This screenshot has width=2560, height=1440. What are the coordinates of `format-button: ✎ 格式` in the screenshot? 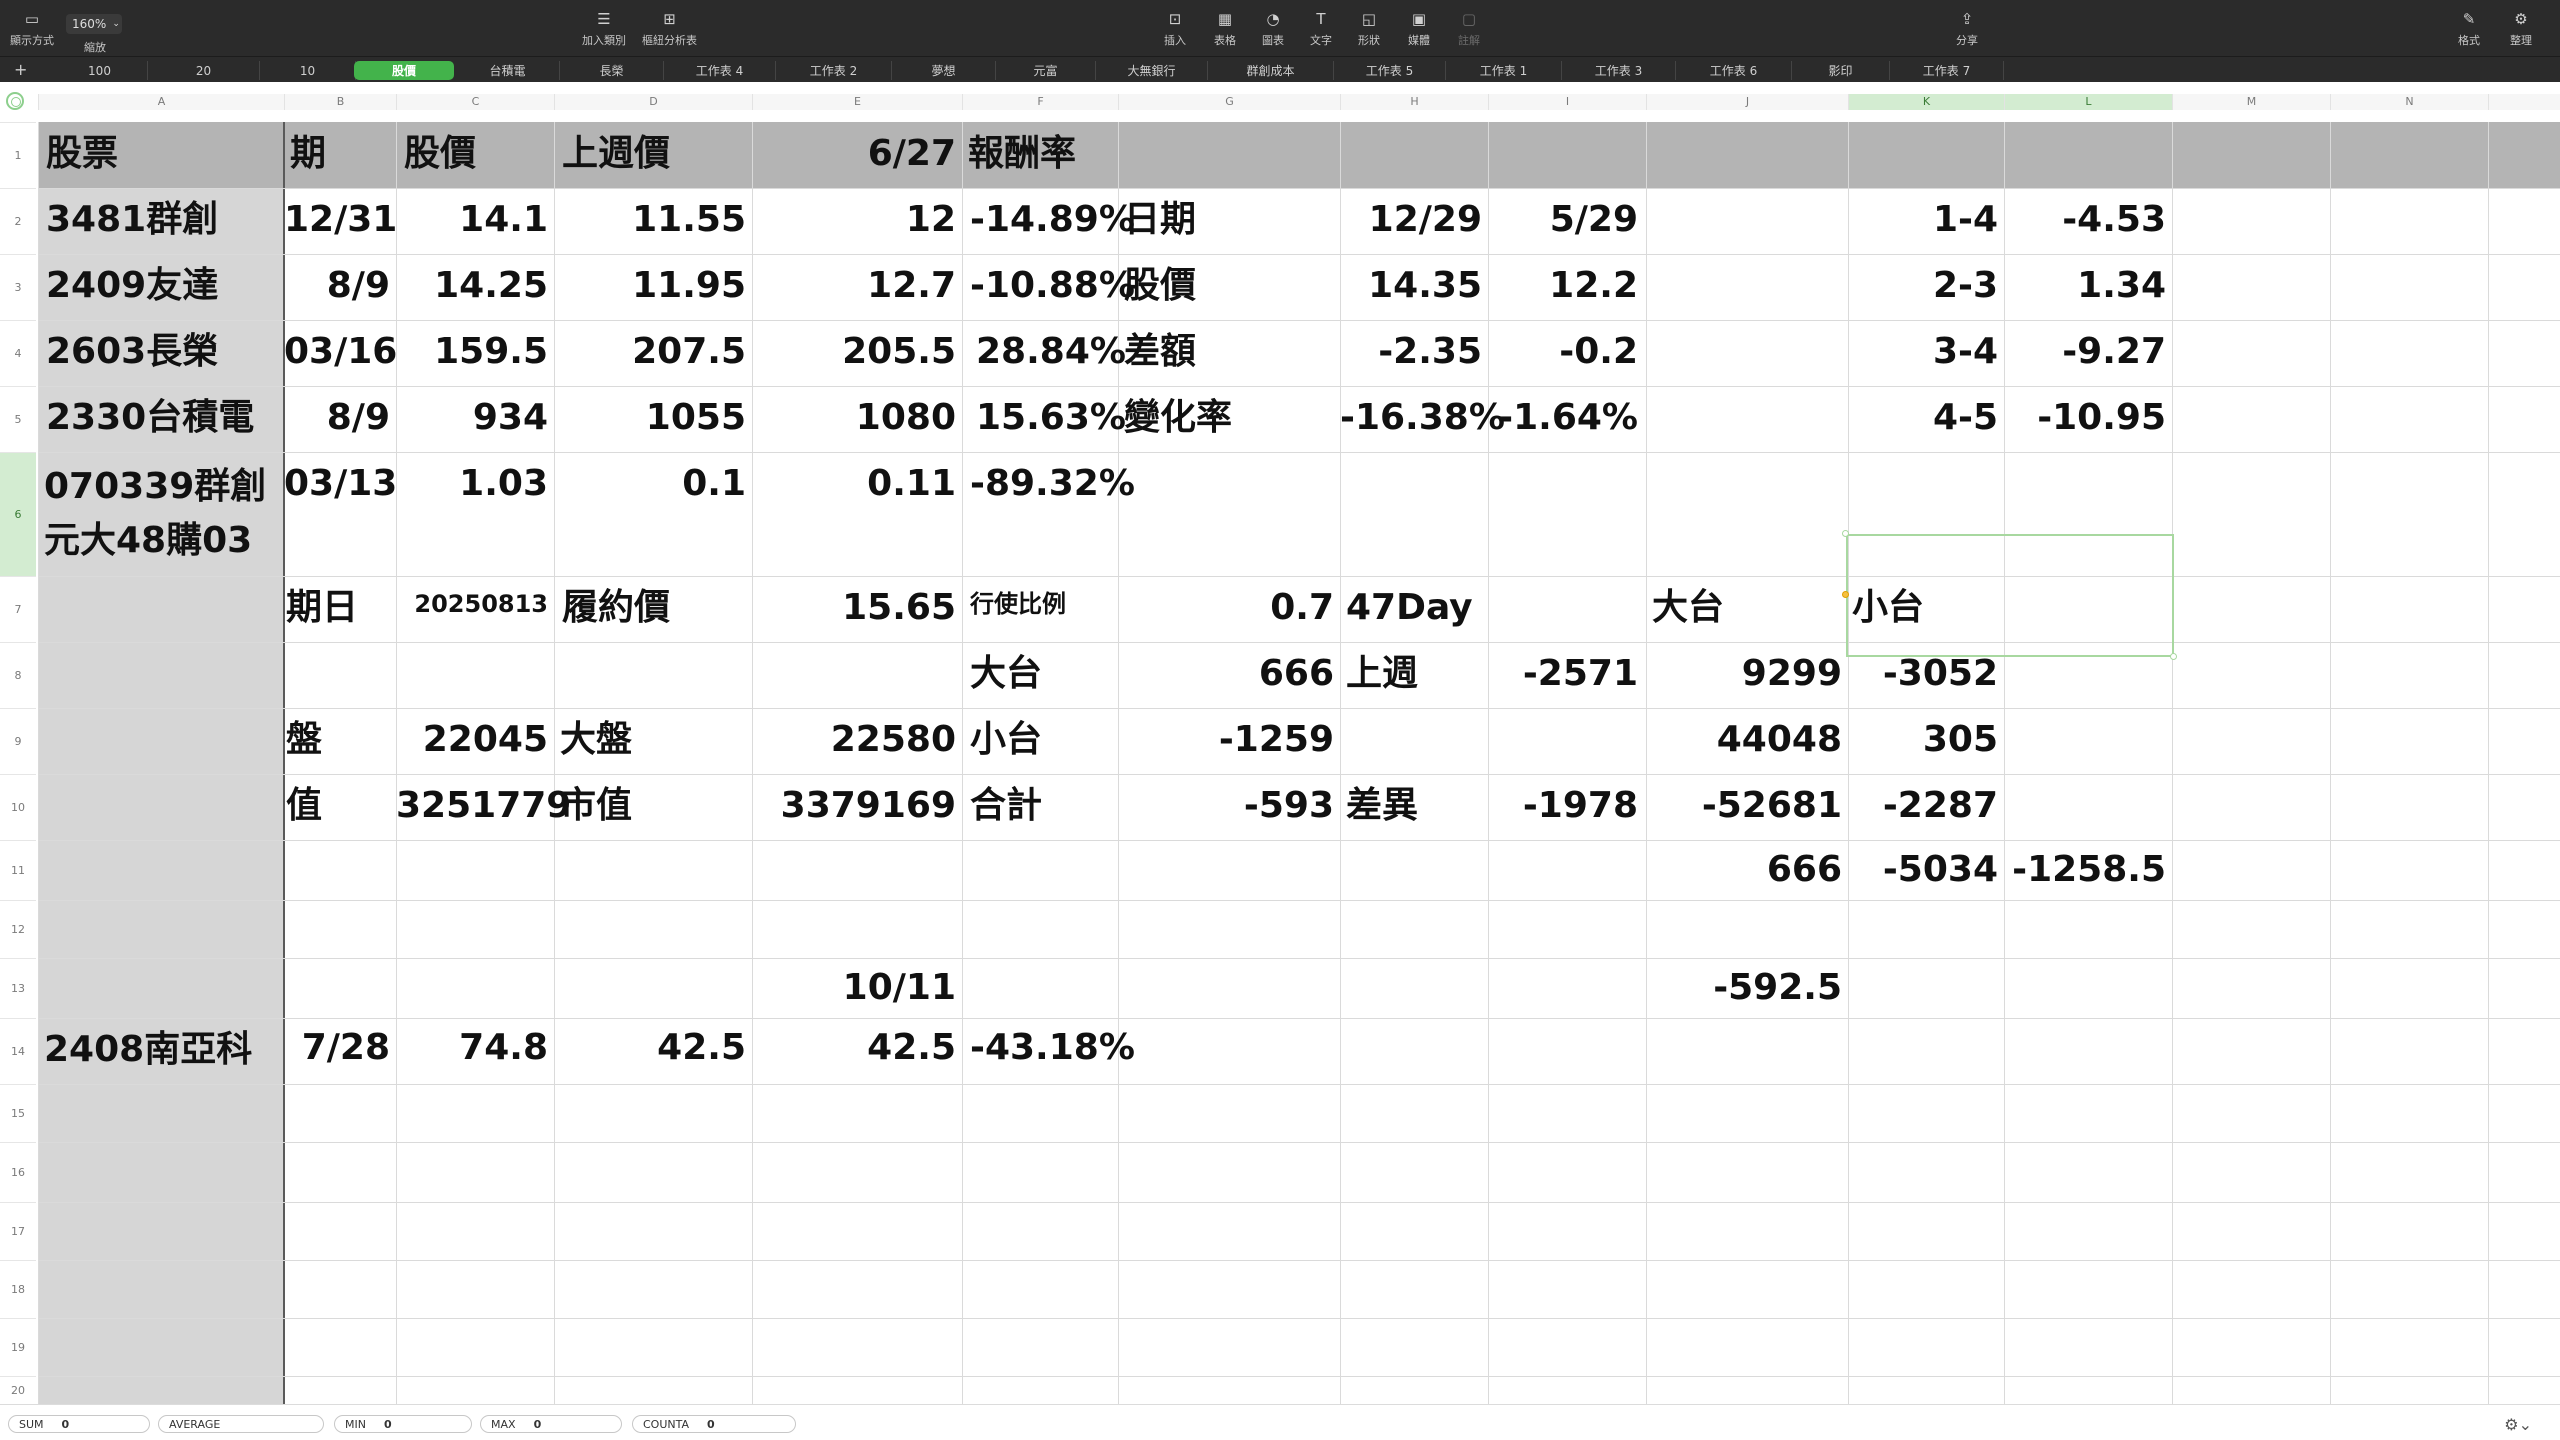 It's located at (2469, 29).